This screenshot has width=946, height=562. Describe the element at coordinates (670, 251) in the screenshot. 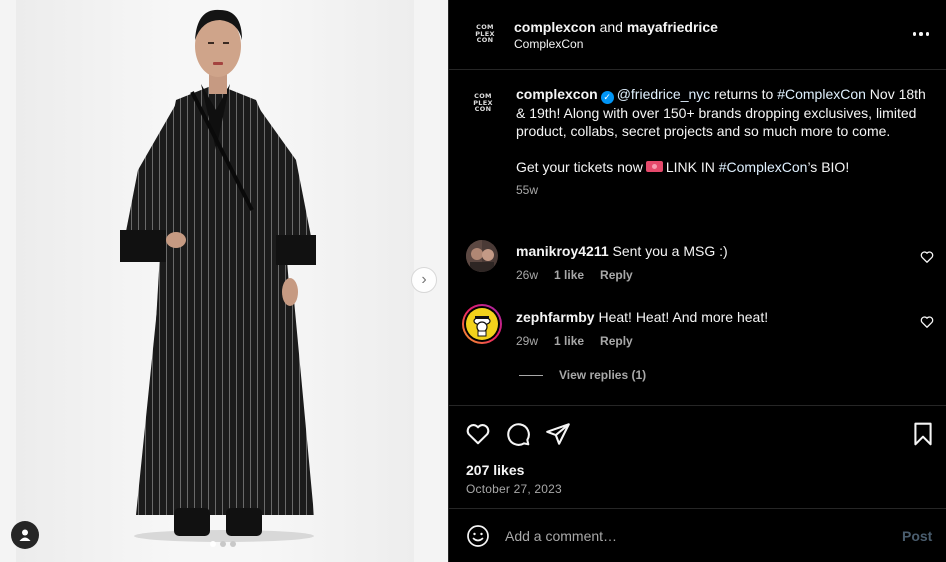

I see `comment-body: Sent you a MSG :)` at that location.